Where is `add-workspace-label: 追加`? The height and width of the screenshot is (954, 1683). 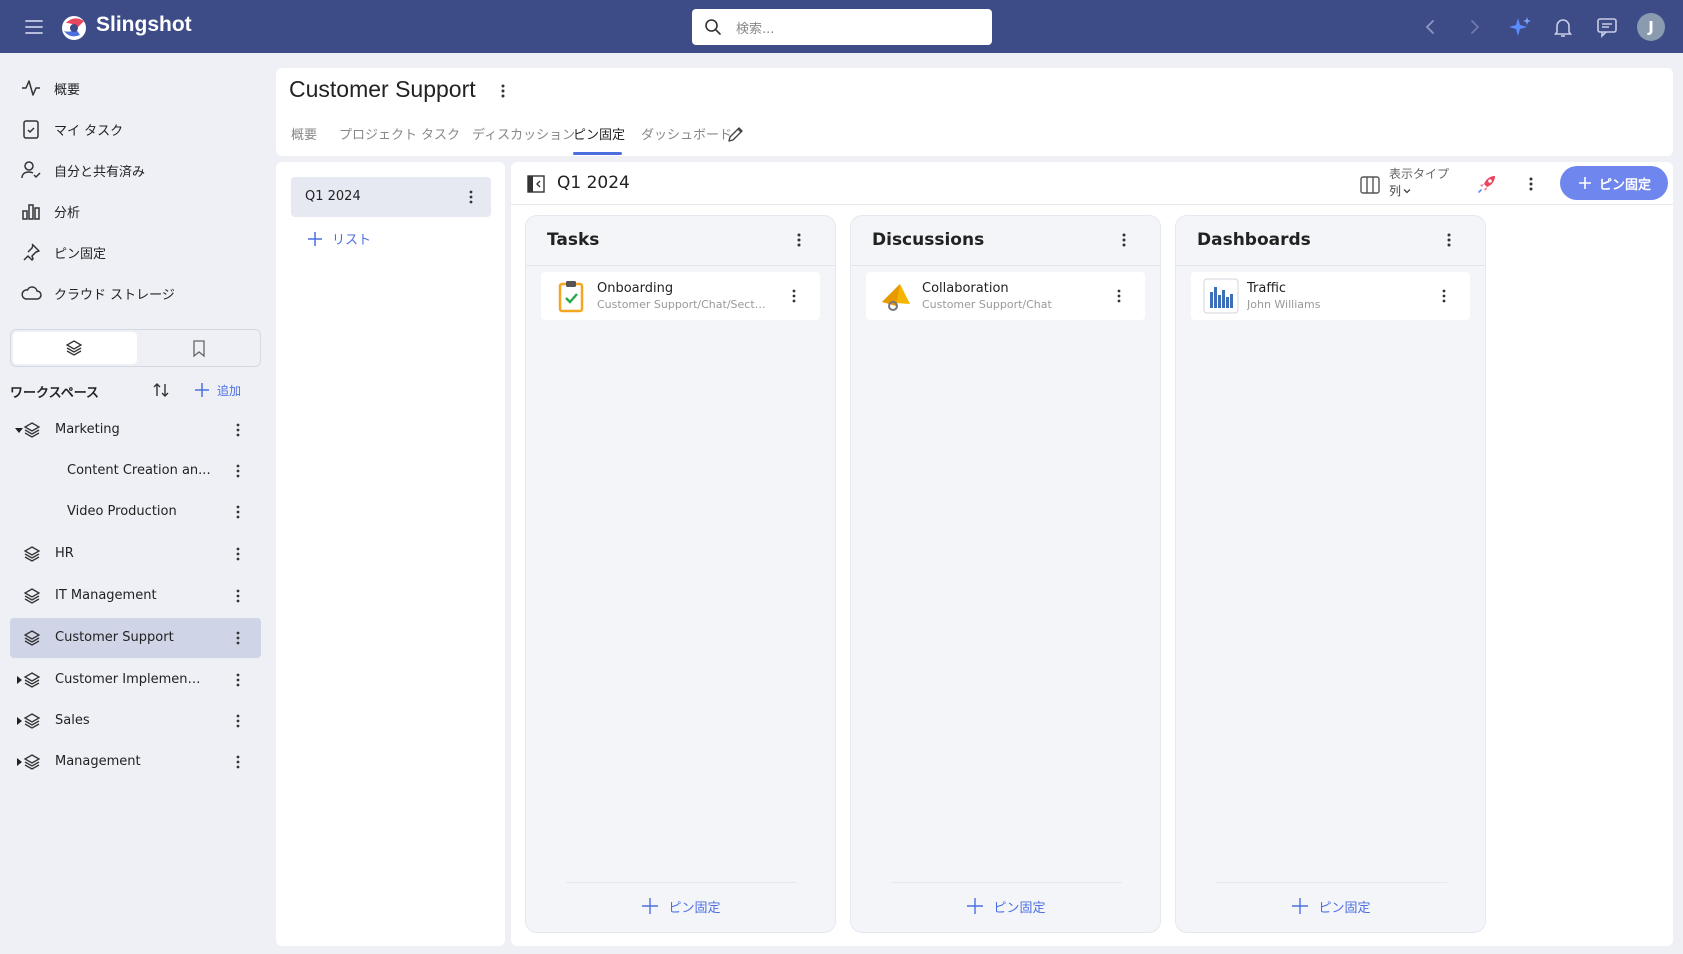 add-workspace-label: 追加 is located at coordinates (229, 390).